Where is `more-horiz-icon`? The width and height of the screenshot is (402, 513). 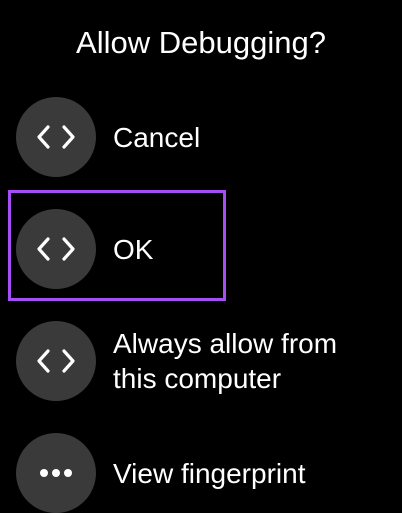 more-horiz-icon is located at coordinates (56, 473).